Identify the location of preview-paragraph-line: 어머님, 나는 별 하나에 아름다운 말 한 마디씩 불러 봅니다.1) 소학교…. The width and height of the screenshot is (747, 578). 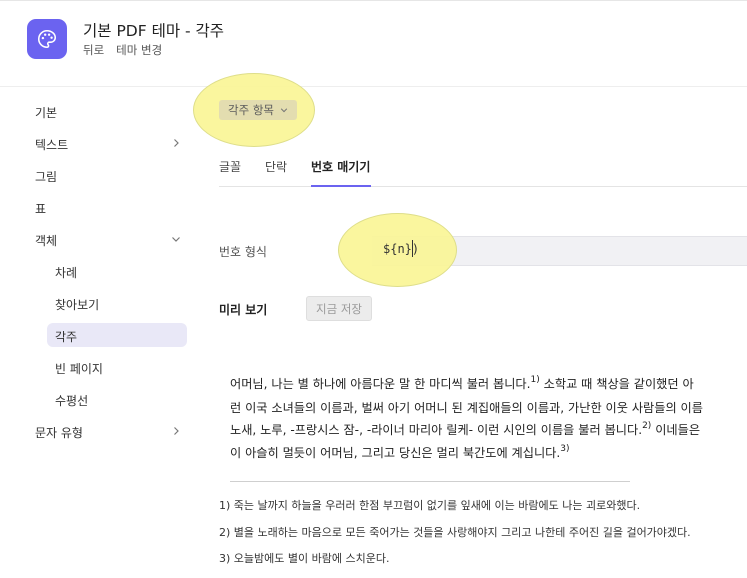
(462, 383).